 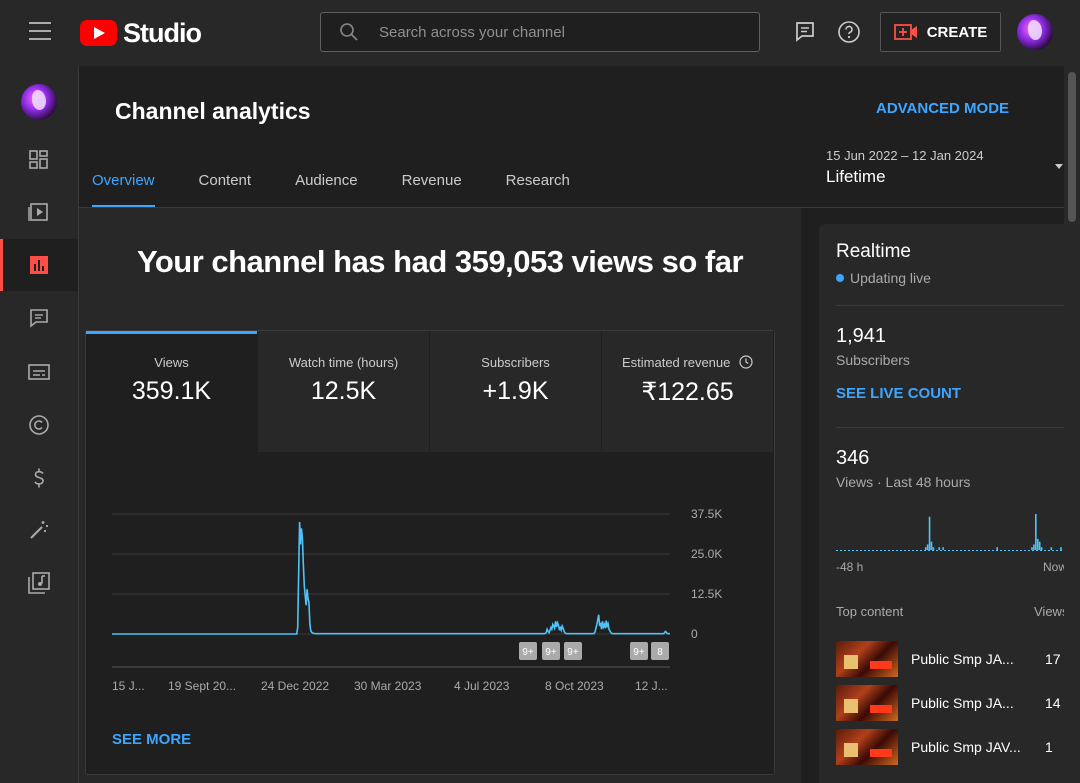 I want to click on x-tick-label: 30 Mar 2023, so click(x=388, y=686).